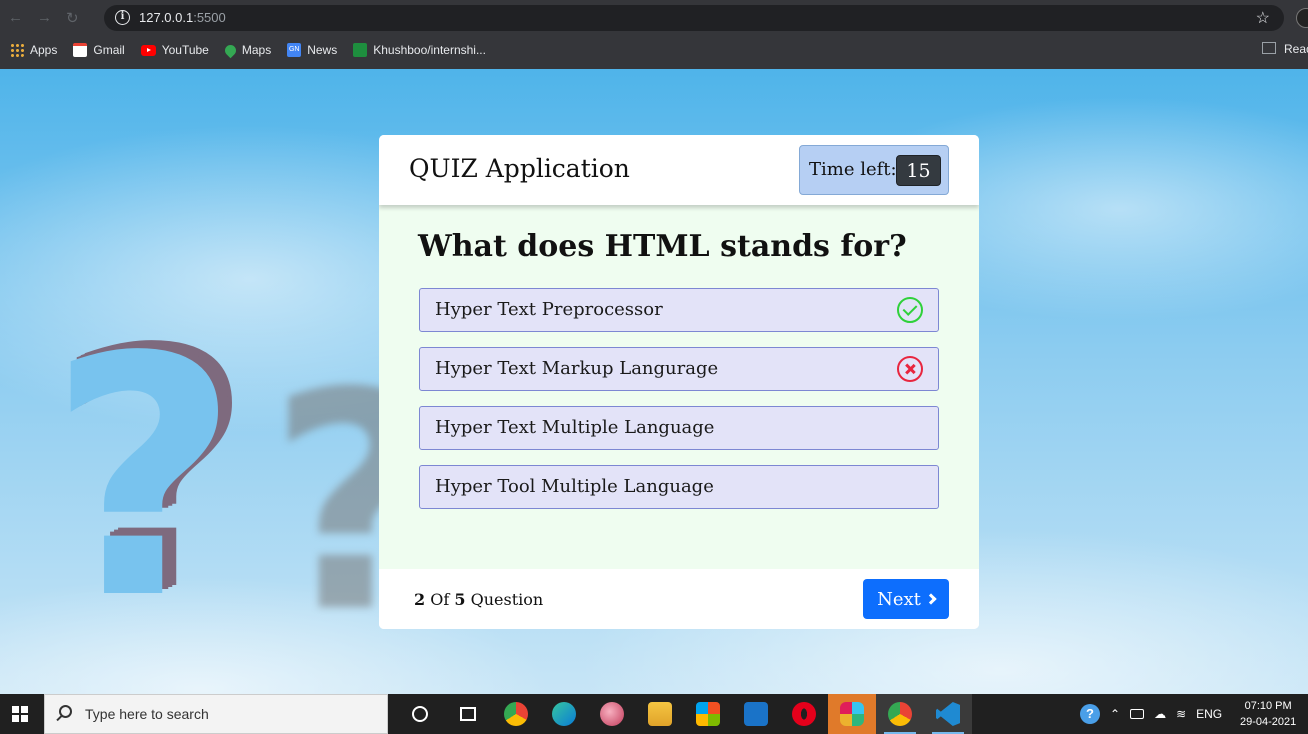  Describe the element at coordinates (1263, 18) in the screenshot. I see `bookmark-star-icon: ☆` at that location.